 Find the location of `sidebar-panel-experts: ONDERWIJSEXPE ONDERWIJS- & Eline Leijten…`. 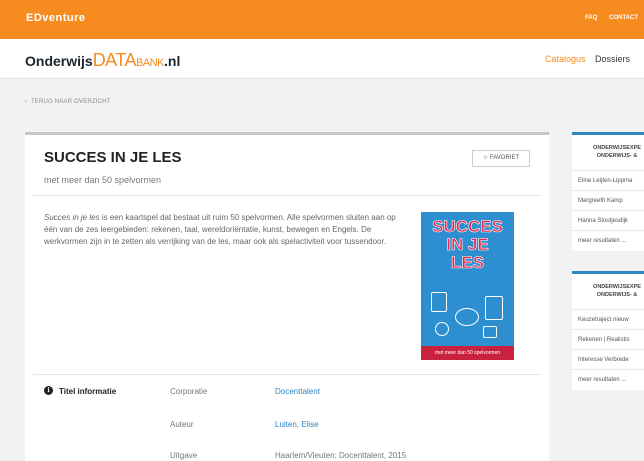

sidebar-panel-experts: ONDERWIJSEXPE ONDERWIJS- & Eline Leijten… is located at coordinates (608, 191).